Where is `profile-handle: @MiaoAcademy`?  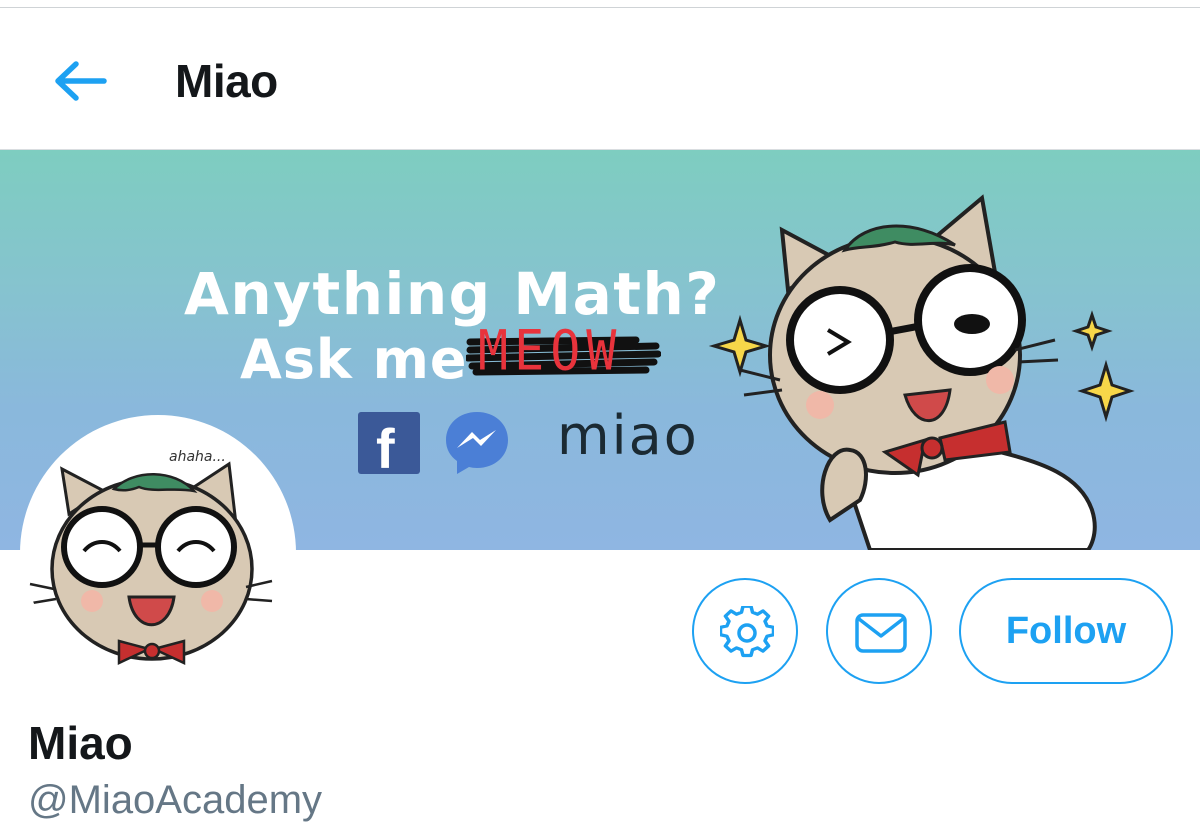 profile-handle: @MiaoAcademy is located at coordinates (175, 800).